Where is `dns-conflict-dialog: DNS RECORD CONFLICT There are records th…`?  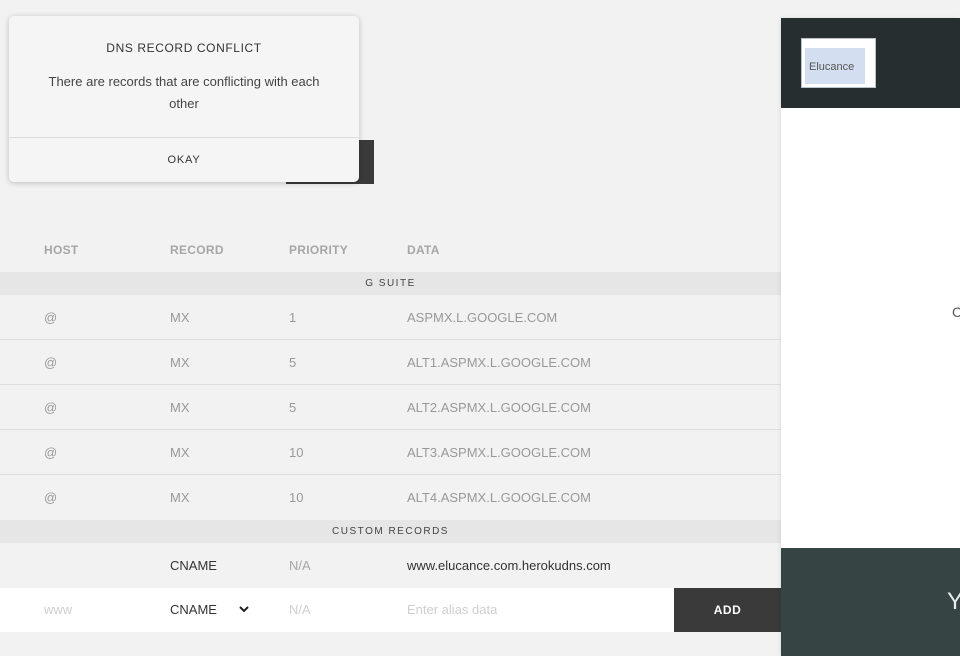 dns-conflict-dialog: DNS RECORD CONFLICT There are records th… is located at coordinates (184, 99).